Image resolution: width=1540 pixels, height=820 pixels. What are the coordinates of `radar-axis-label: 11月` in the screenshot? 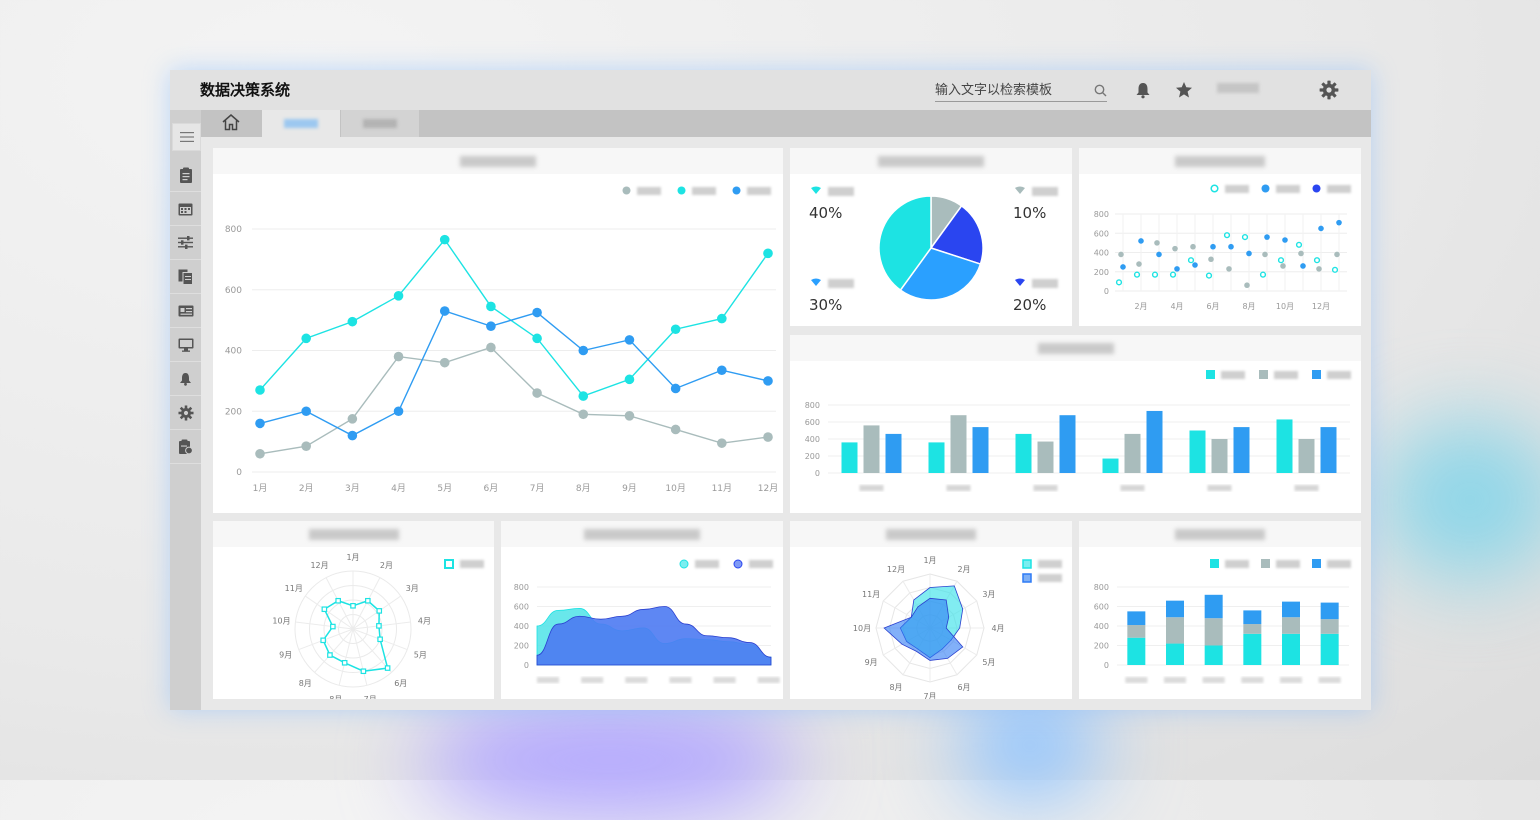 It's located at (294, 588).